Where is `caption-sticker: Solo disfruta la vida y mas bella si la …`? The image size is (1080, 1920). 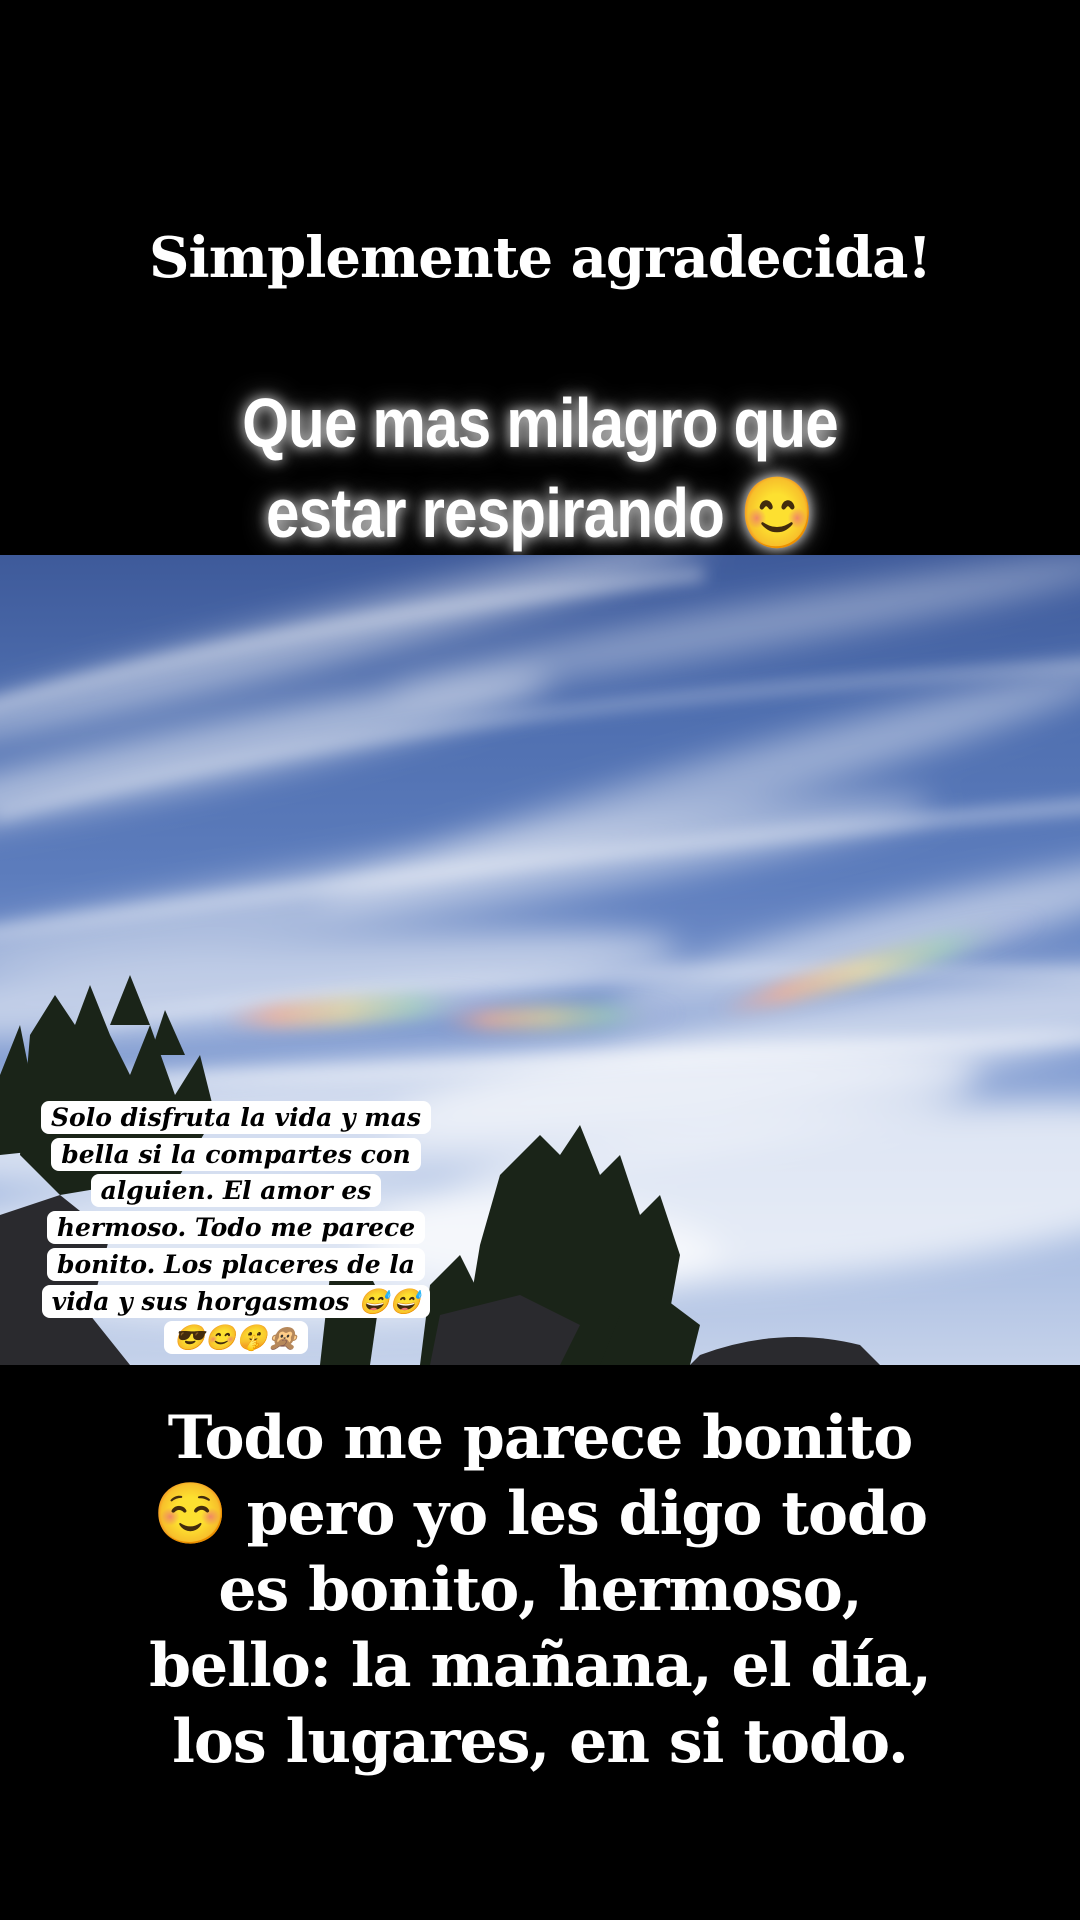 caption-sticker: Solo disfruta la vida y mas bella si la … is located at coordinates (236, 1228).